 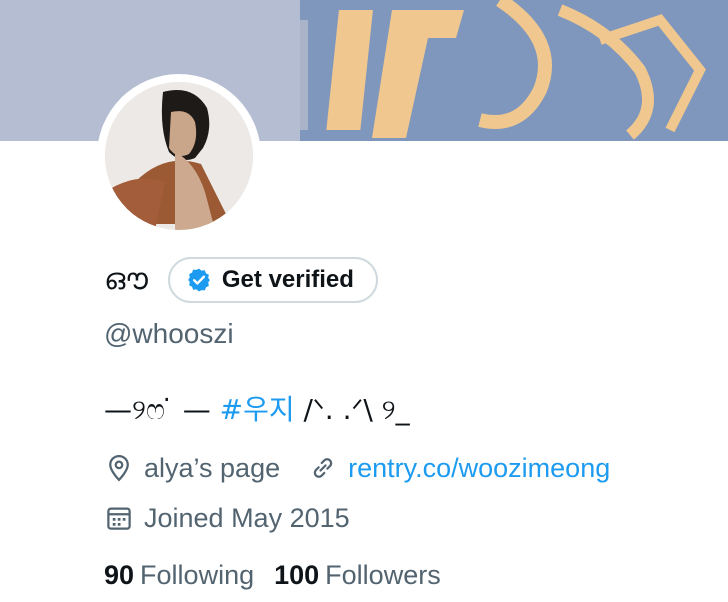 I want to click on name-row: ഔ Get verified, so click(x=241, y=280).